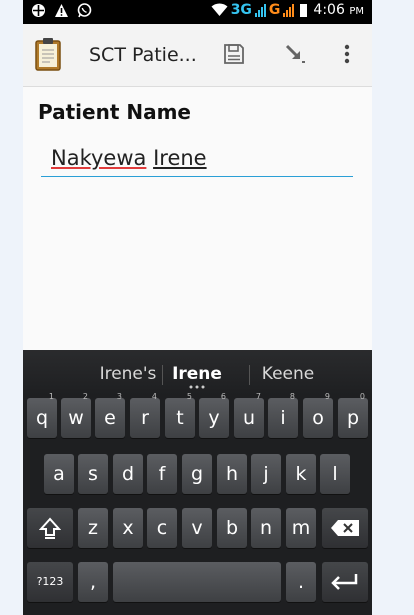 The width and height of the screenshot is (414, 615). I want to click on key-i: i8, so click(283, 415).